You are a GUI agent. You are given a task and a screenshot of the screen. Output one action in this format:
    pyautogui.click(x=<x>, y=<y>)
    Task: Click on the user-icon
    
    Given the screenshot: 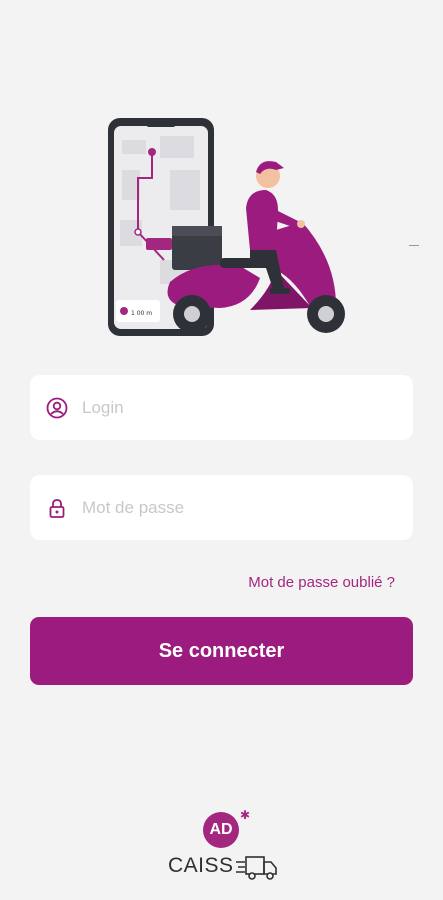 What is the action you would take?
    pyautogui.click(x=57, y=408)
    